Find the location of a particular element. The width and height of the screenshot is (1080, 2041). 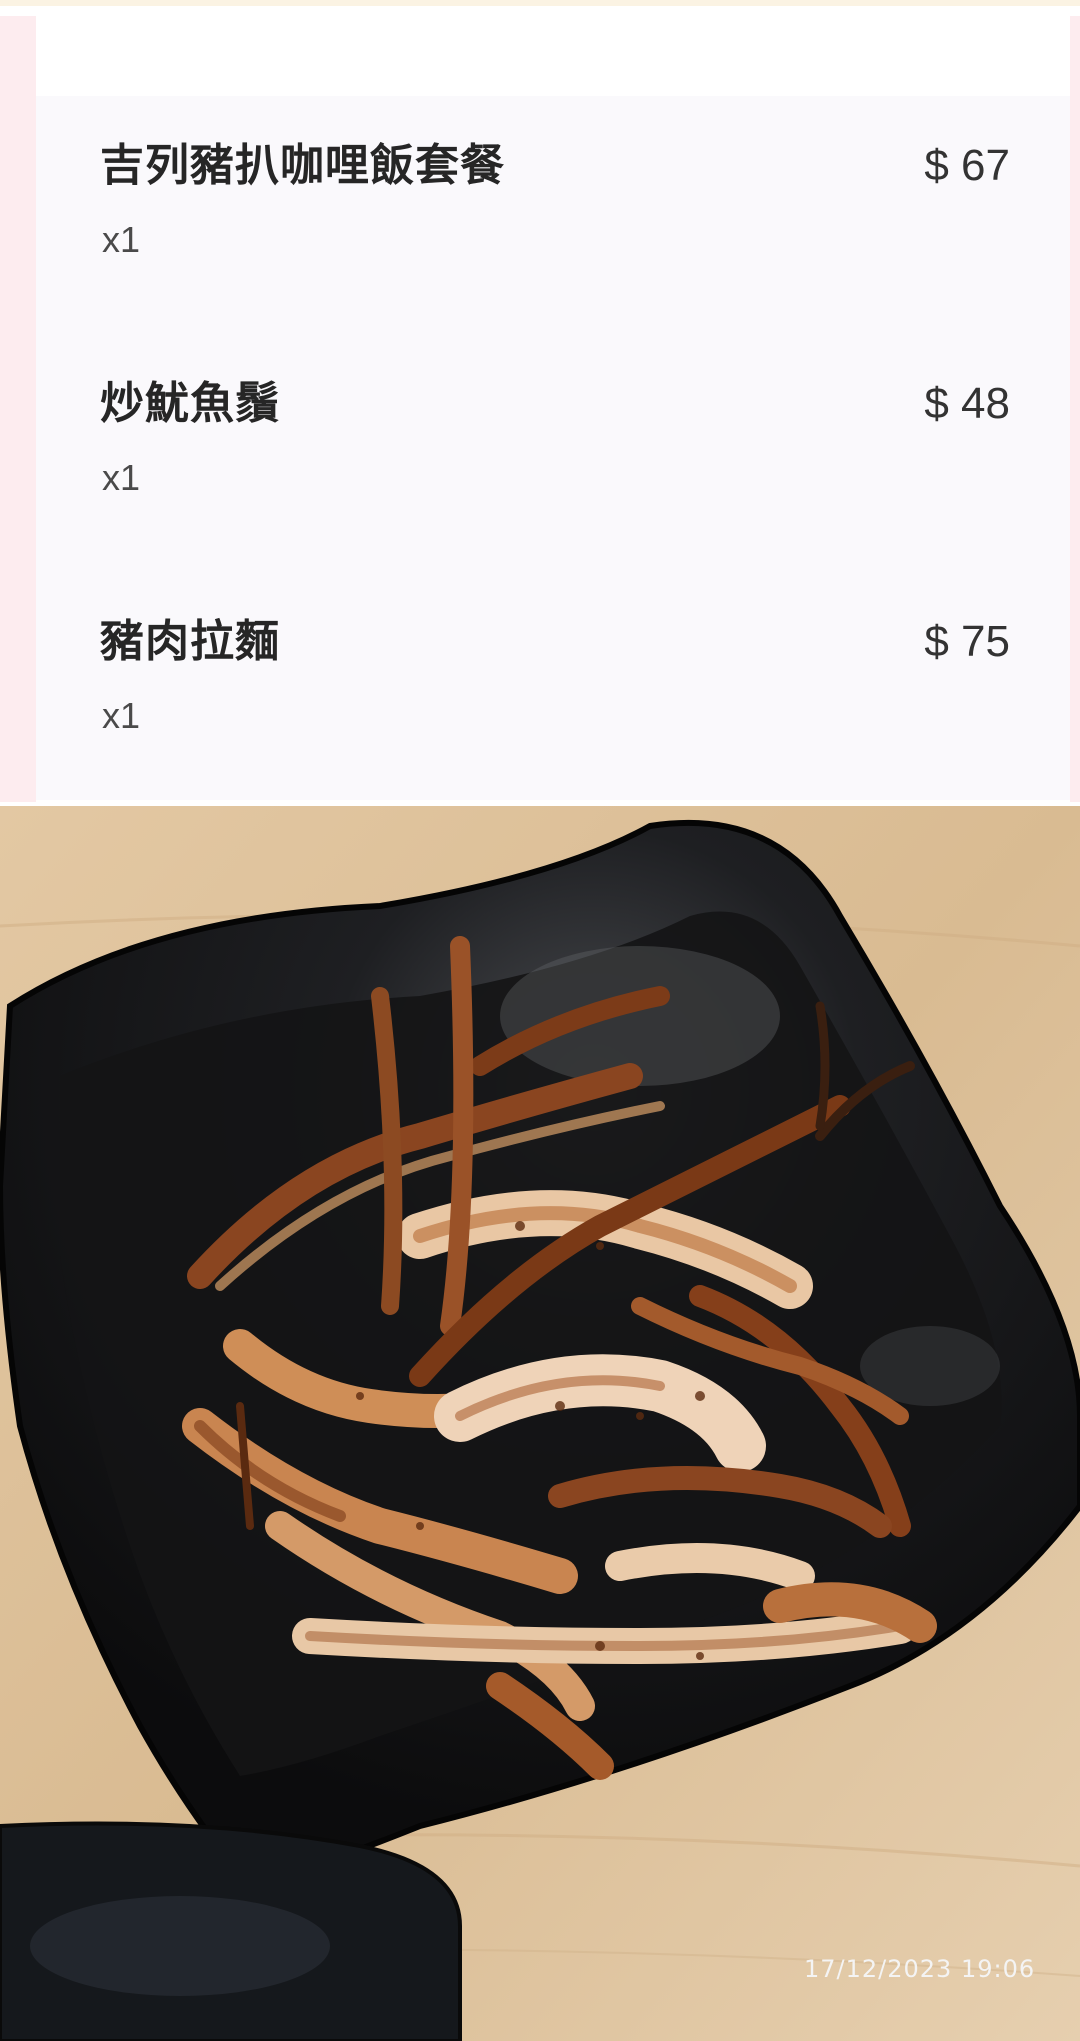

item-price: $ 75 is located at coordinates (967, 641).